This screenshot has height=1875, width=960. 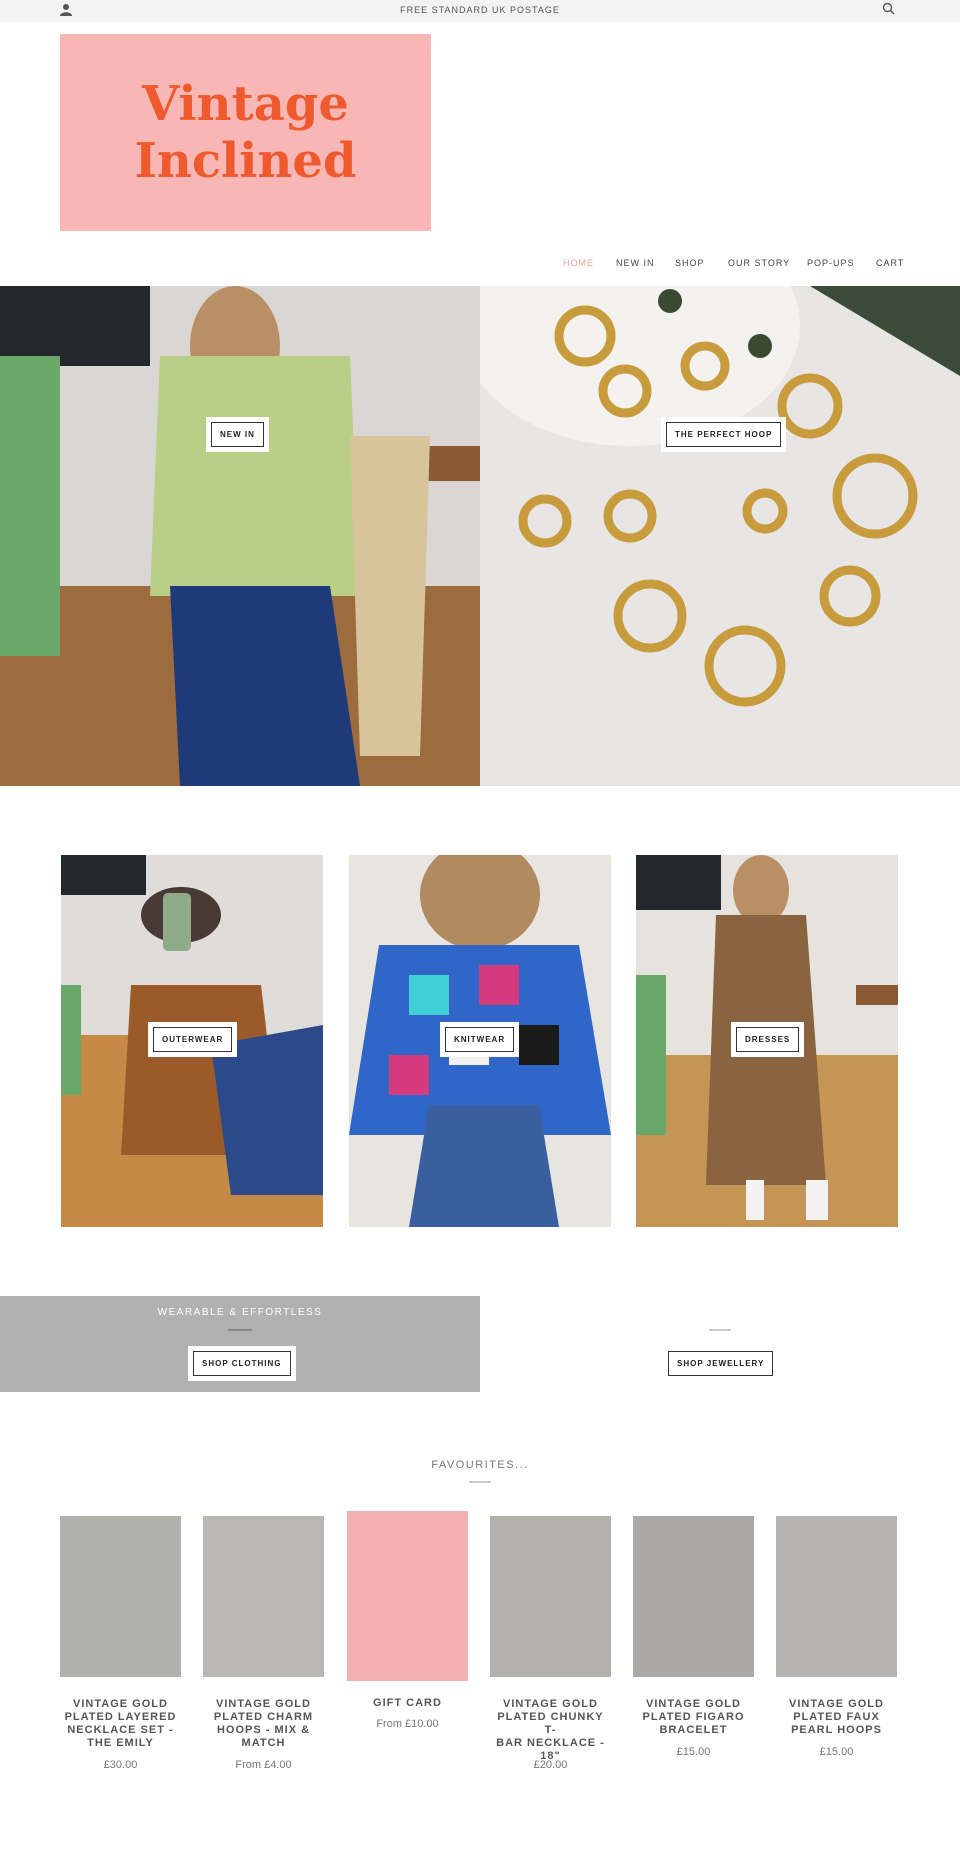 What do you see at coordinates (550, 1723) in the screenshot?
I see `product-title-line: PLATED CHUNKY T-` at bounding box center [550, 1723].